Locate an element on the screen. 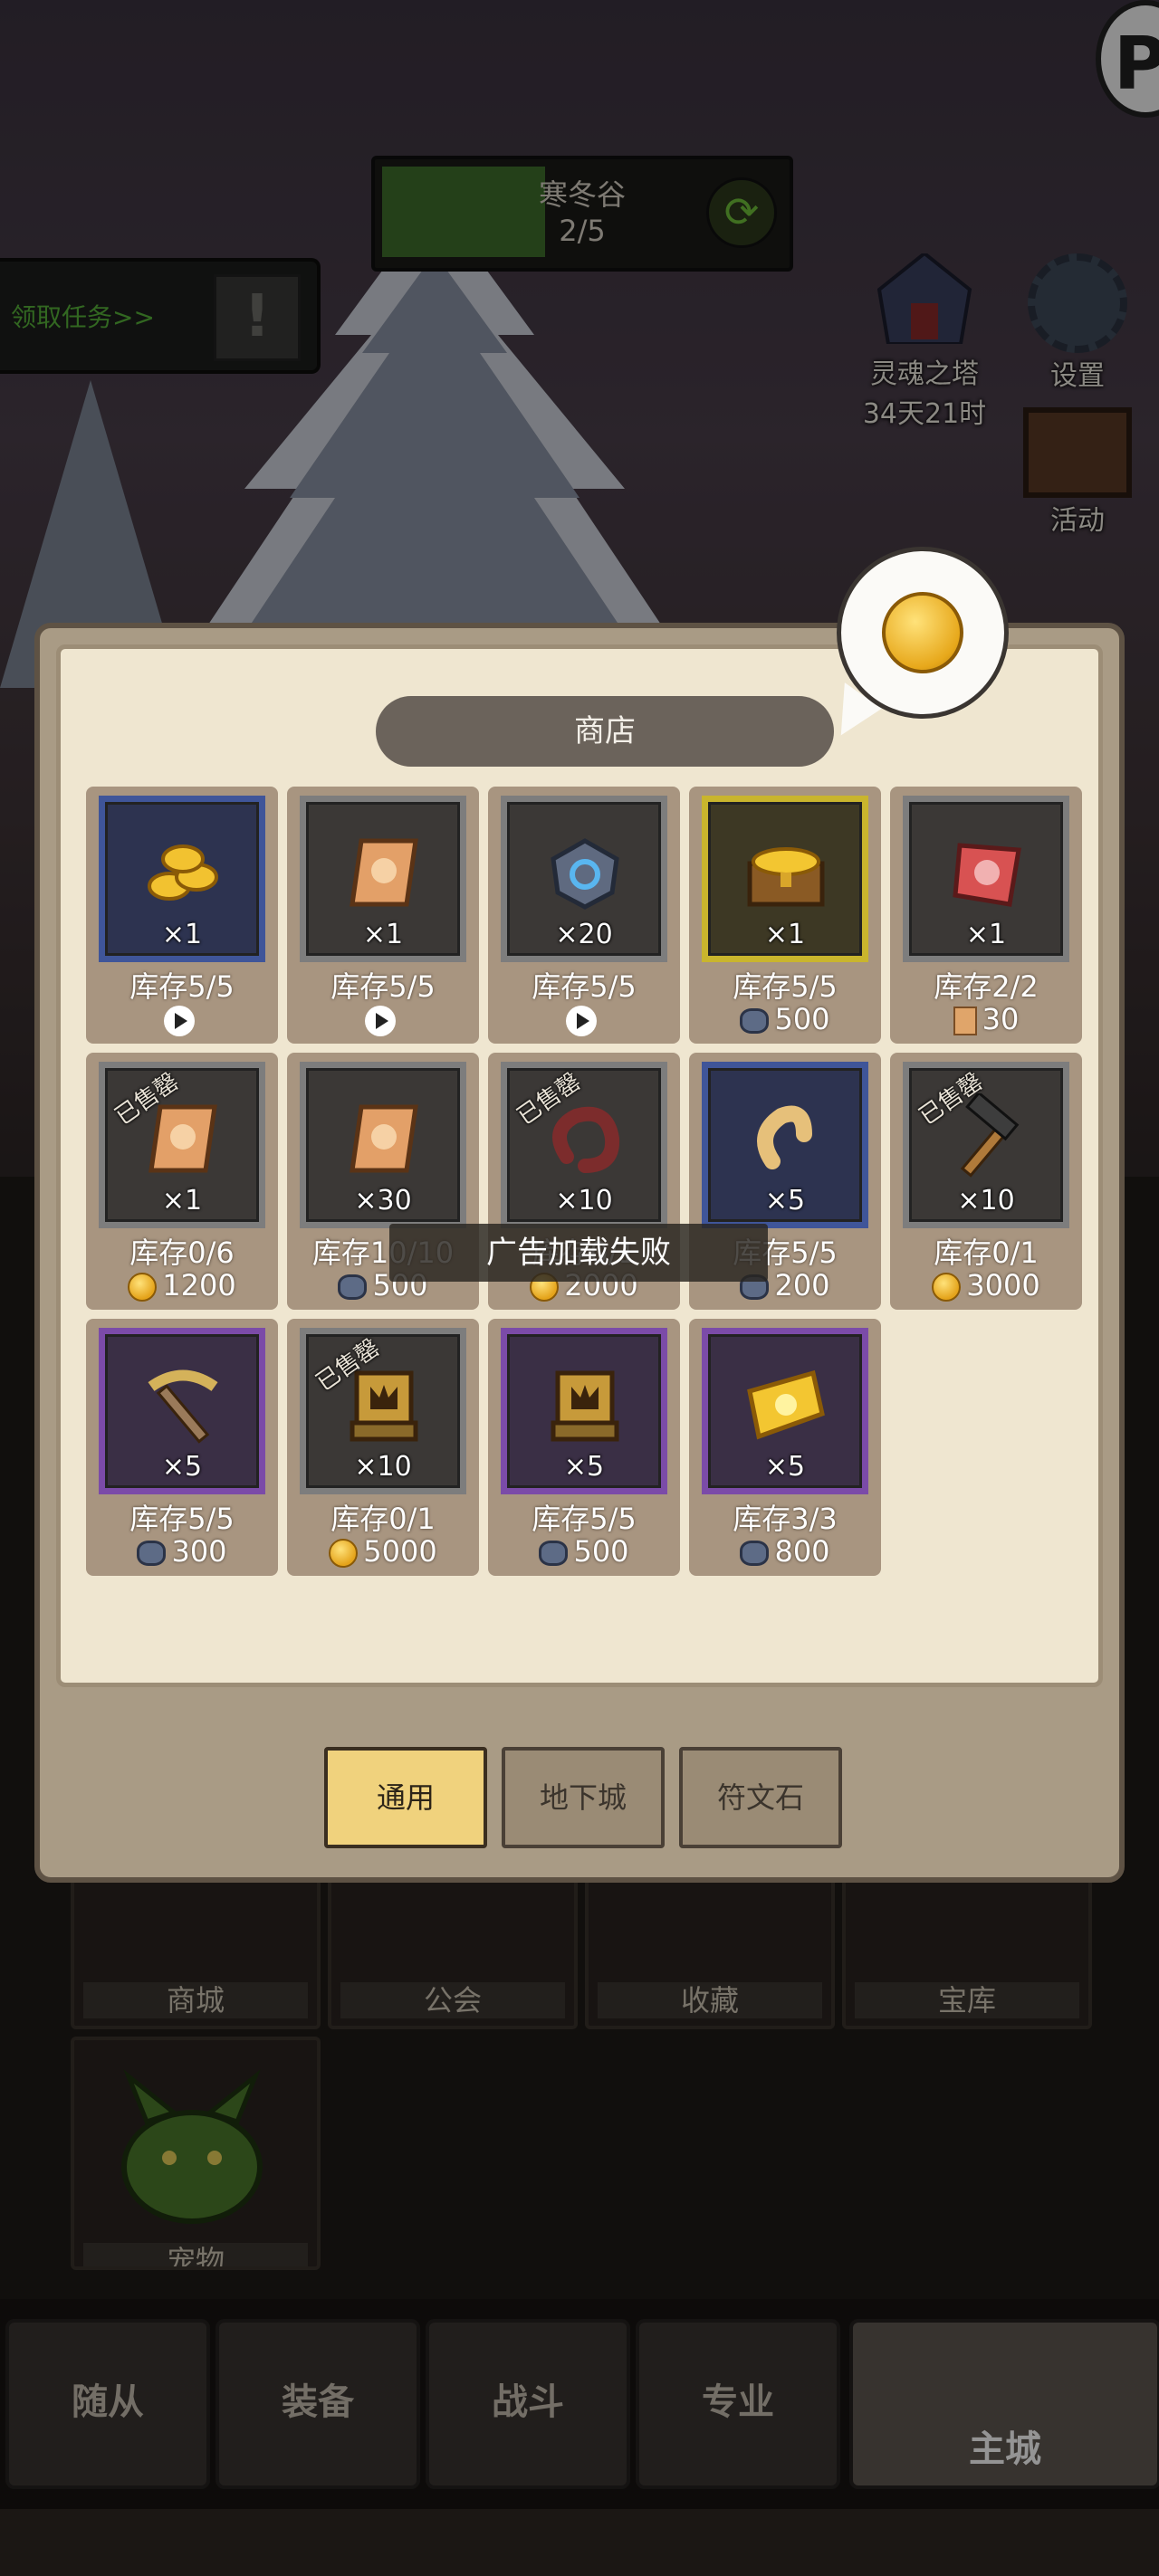 The image size is (1159, 2576). item-price-value: 1200 is located at coordinates (199, 1285).